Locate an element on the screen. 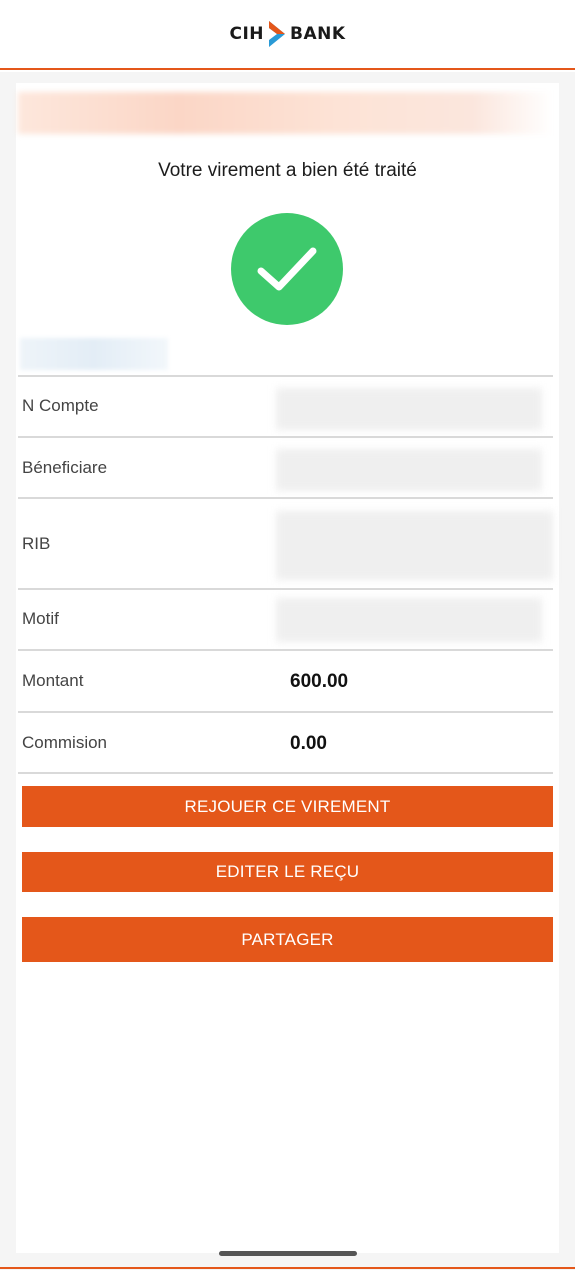  motif-label: Motif is located at coordinates (40, 618).